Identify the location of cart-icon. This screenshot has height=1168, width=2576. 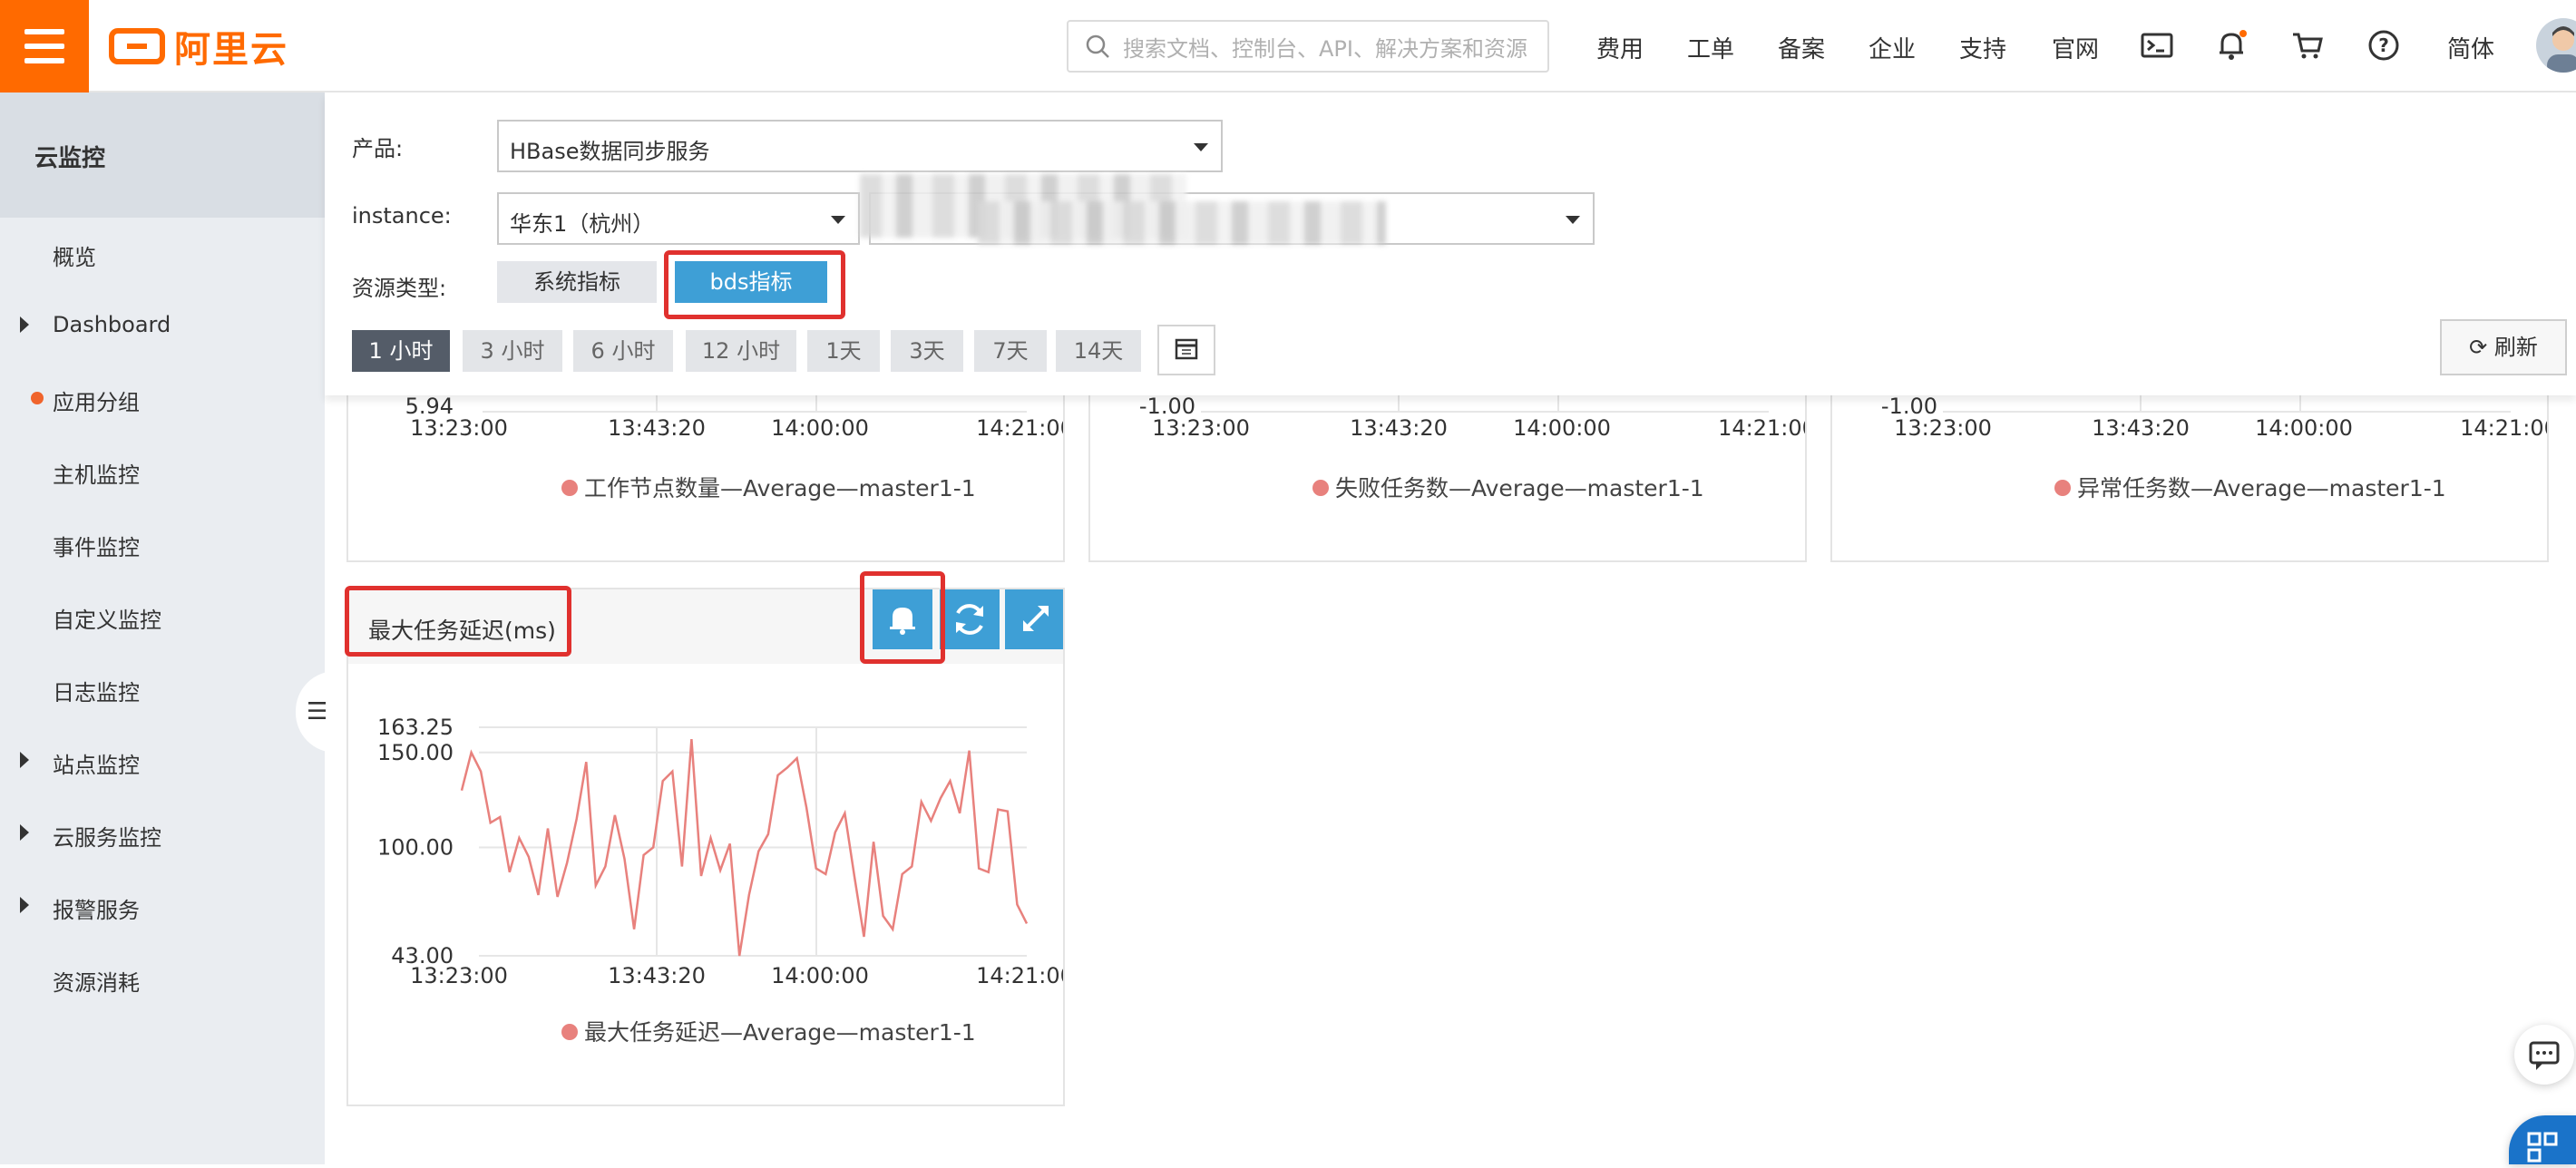
(2307, 45).